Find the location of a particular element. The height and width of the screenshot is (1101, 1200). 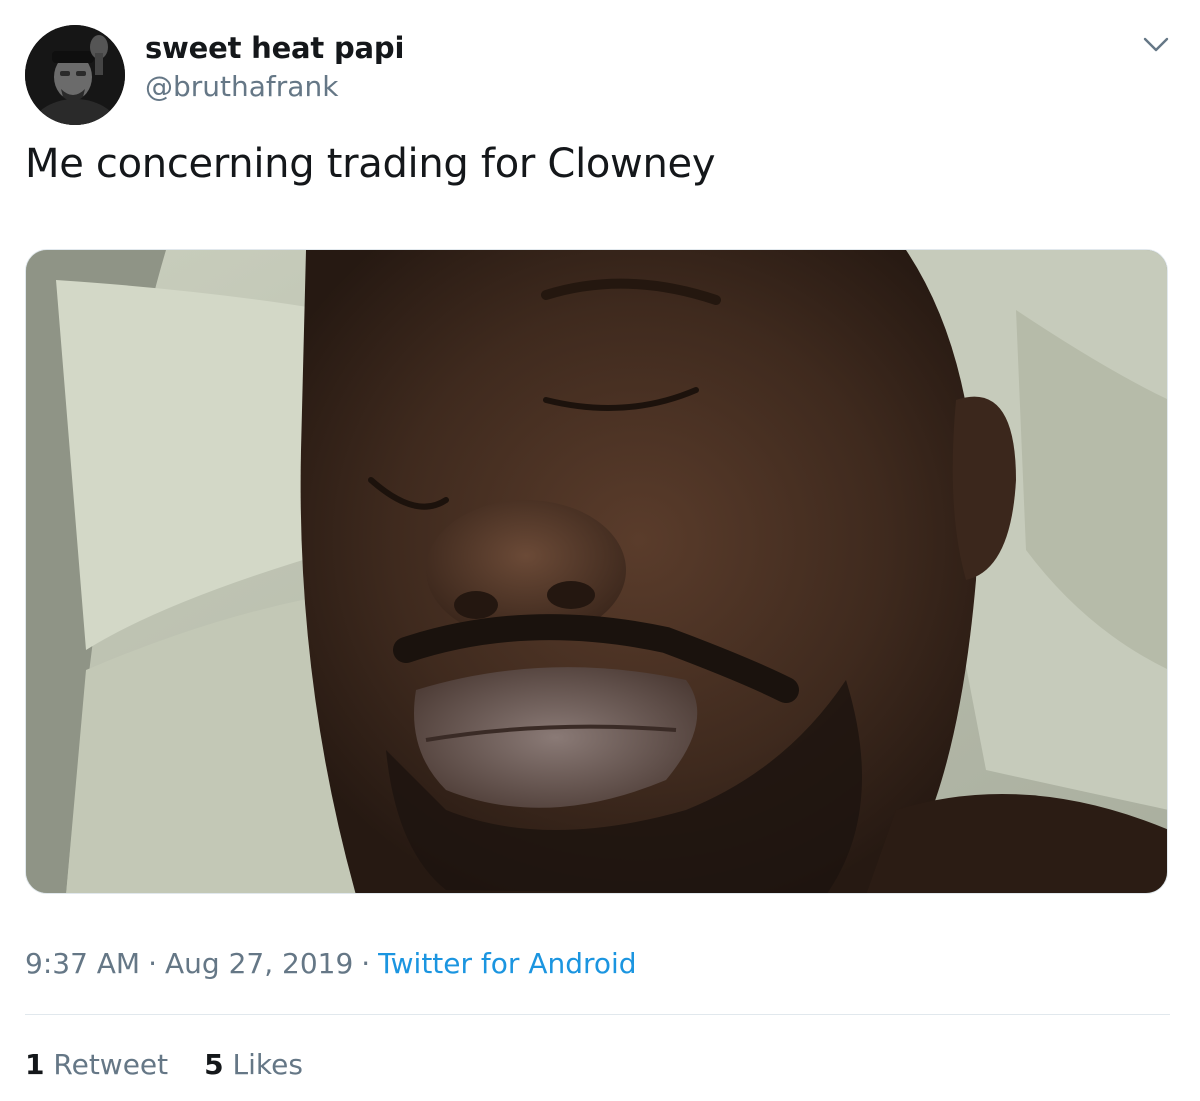

avatar is located at coordinates (75, 75).